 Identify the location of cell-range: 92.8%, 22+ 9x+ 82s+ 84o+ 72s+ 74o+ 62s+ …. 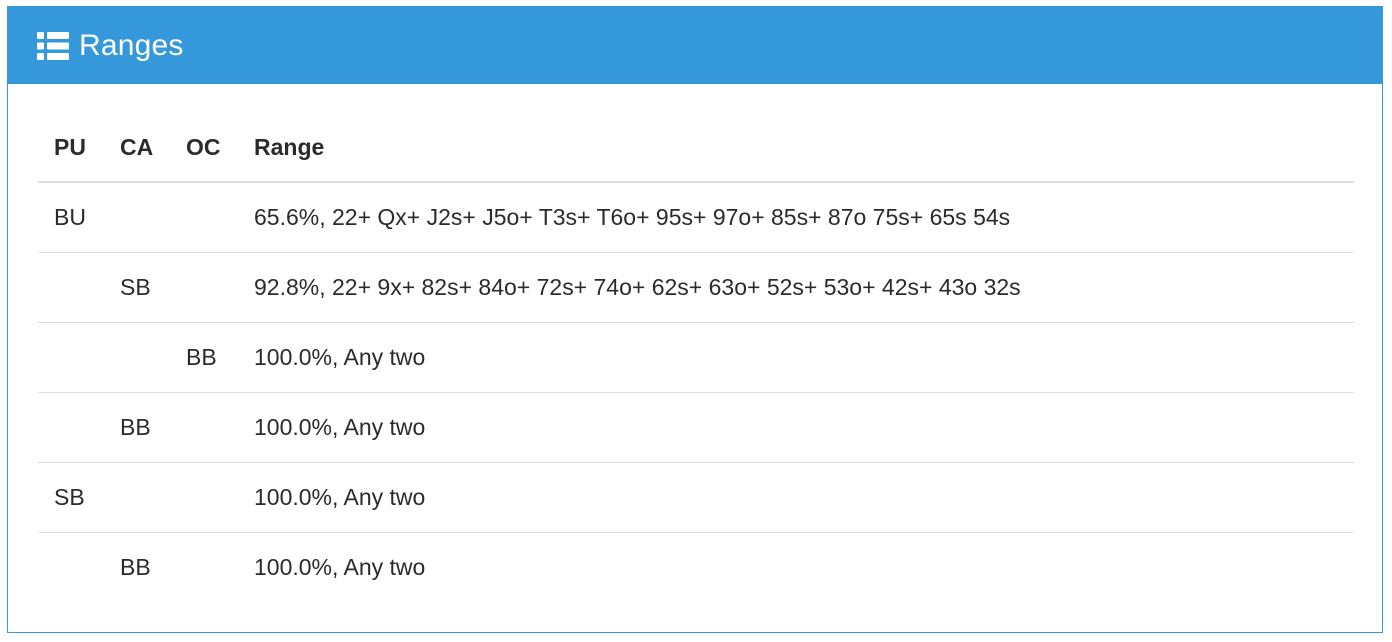
(796, 287).